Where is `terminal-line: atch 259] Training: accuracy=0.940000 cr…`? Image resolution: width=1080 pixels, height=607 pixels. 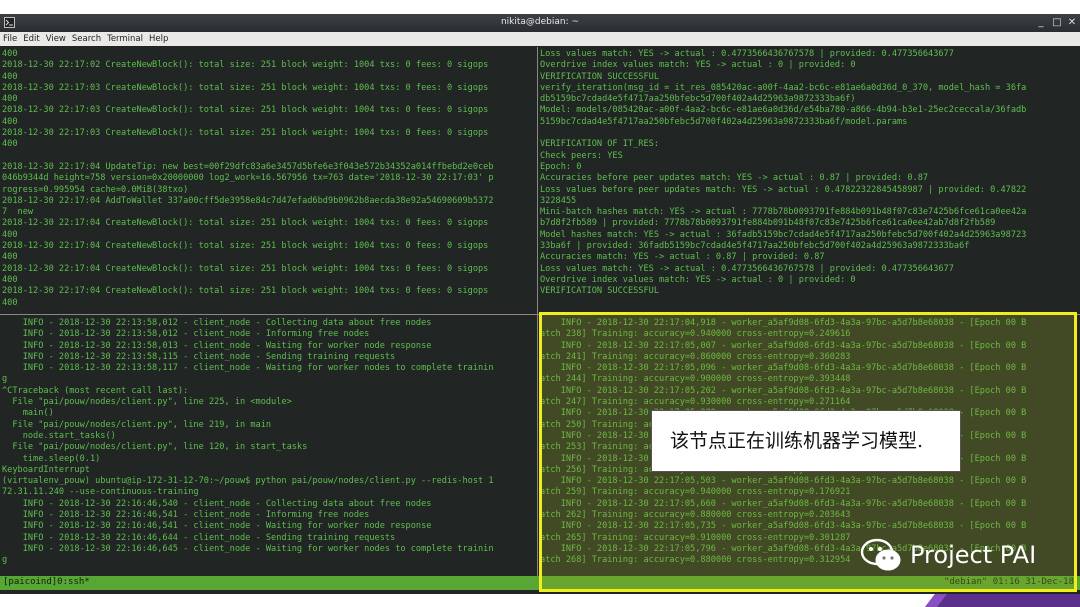 terminal-line: atch 259] Training: accuracy=0.940000 cr… is located at coordinates (695, 492).